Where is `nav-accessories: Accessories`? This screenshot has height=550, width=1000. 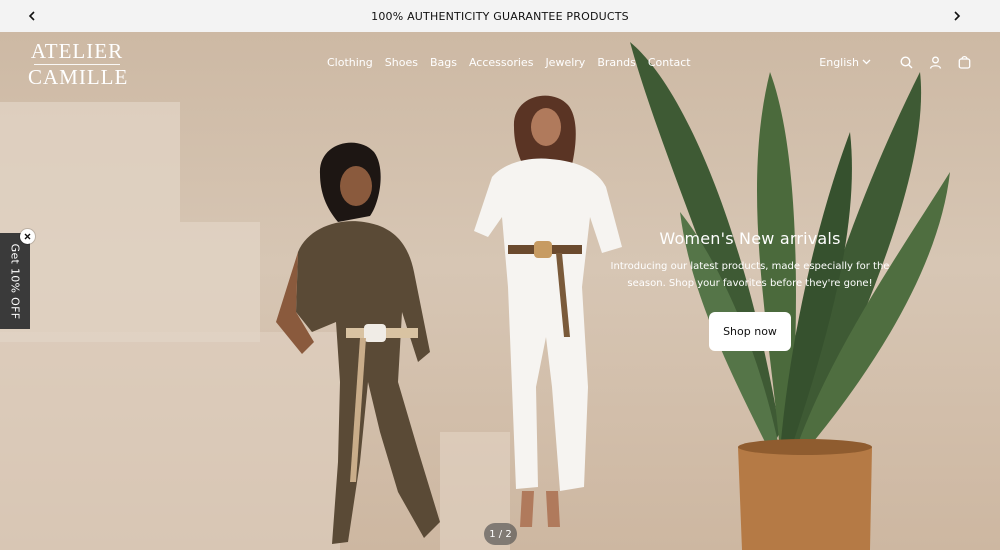 nav-accessories: Accessories is located at coordinates (501, 62).